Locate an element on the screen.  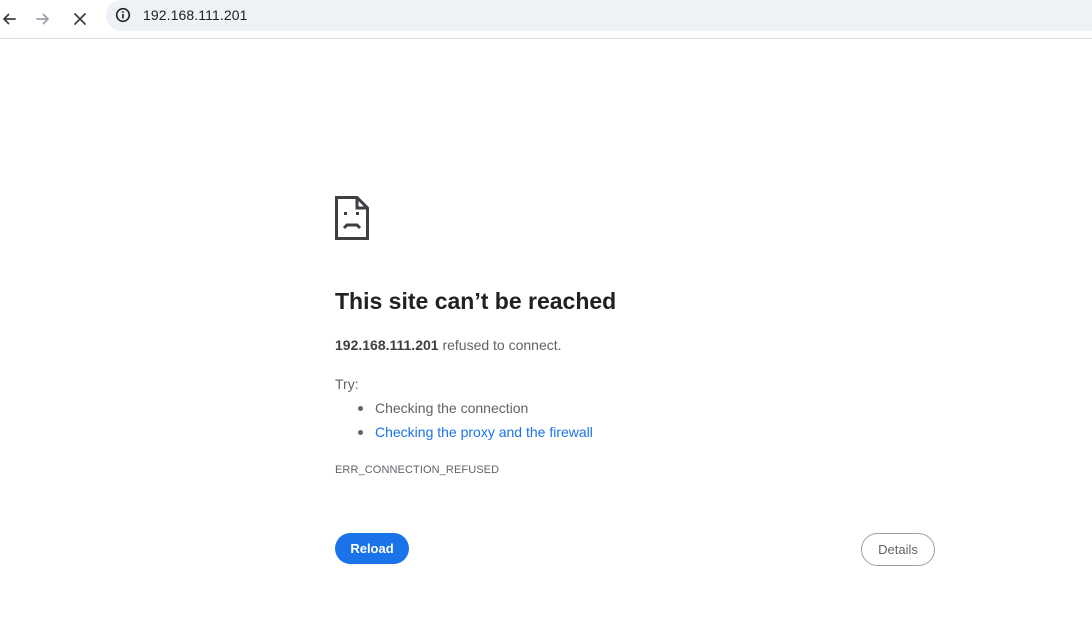
suggestion-item-proxy-firewall: Checking the proxy and the firewall is located at coordinates (464, 435).